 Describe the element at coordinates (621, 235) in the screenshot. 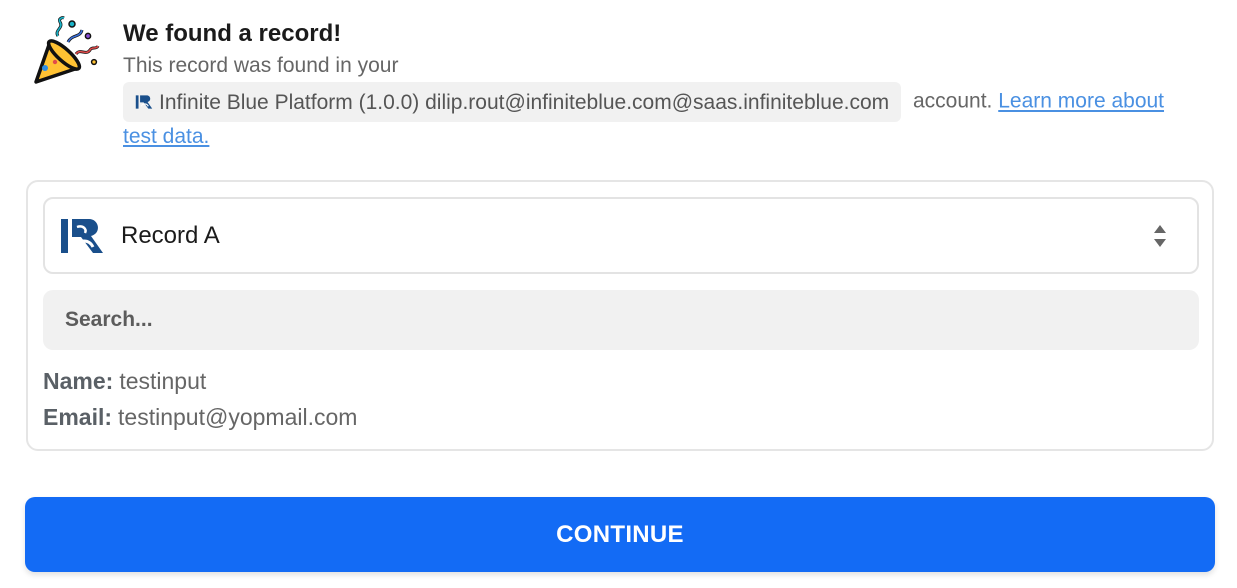

I see `record-selector: Record A` at that location.